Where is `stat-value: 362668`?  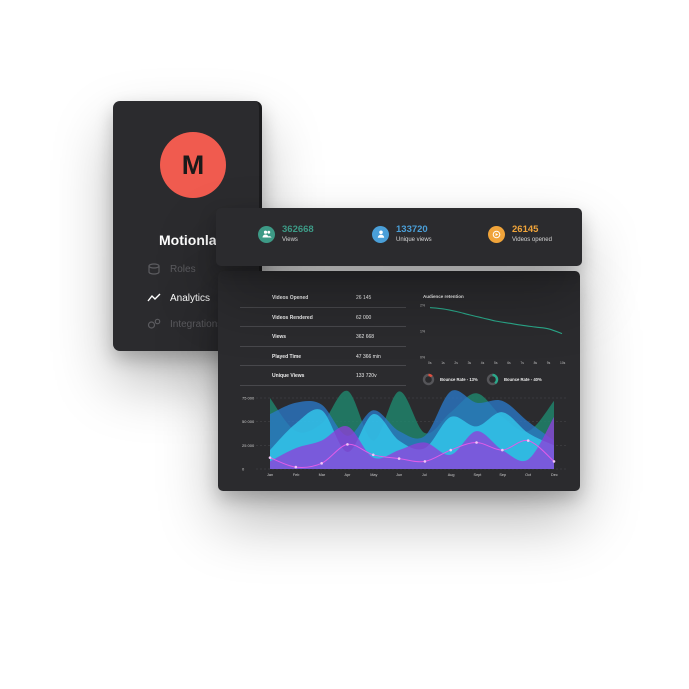 stat-value: 362668 is located at coordinates (298, 229).